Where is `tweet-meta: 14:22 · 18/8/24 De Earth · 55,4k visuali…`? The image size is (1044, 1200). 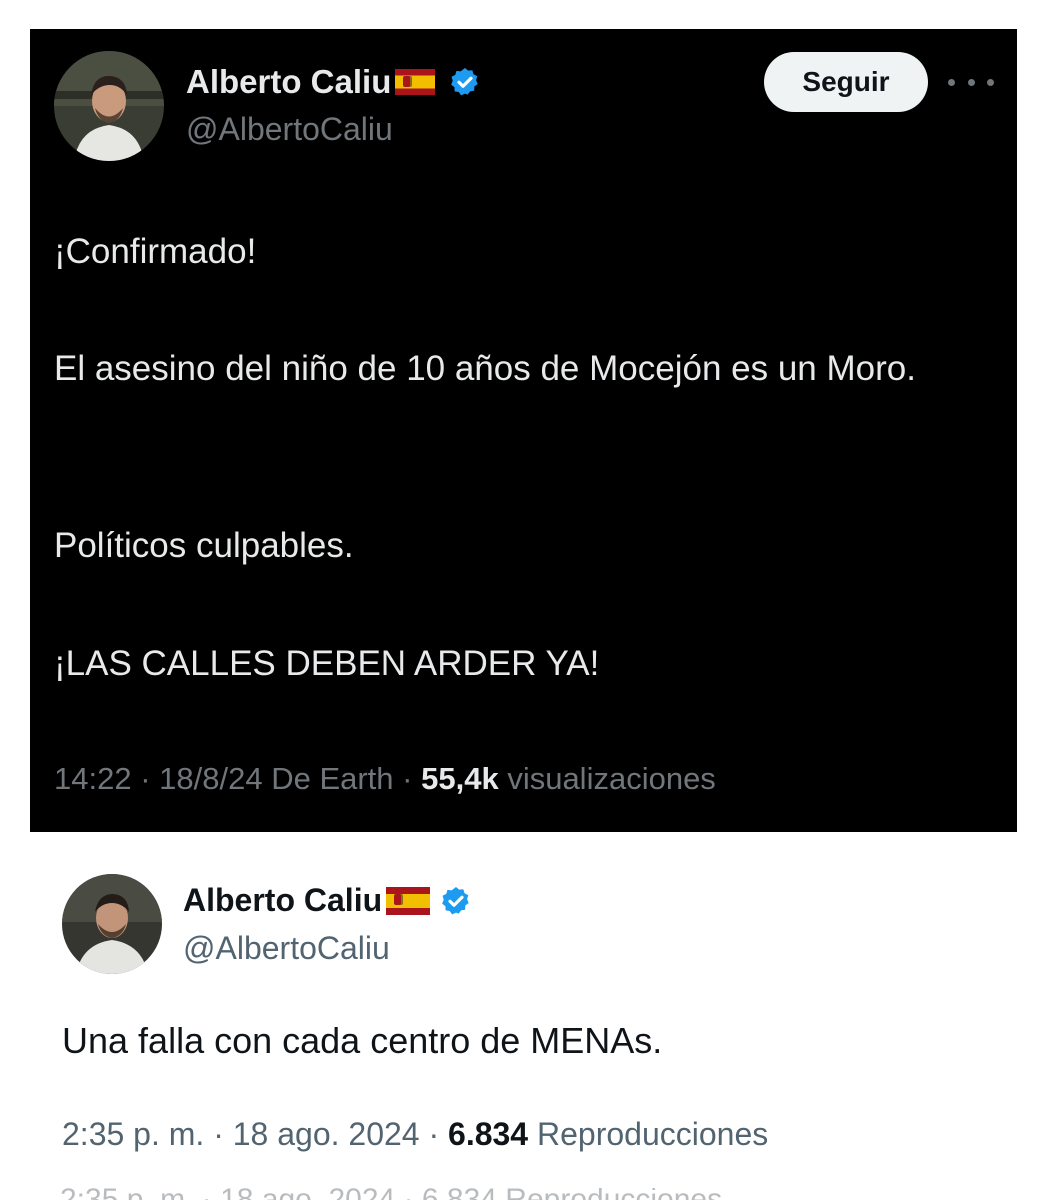
tweet-meta: 14:22 · 18/8/24 De Earth · 55,4k visuali… is located at coordinates (385, 778).